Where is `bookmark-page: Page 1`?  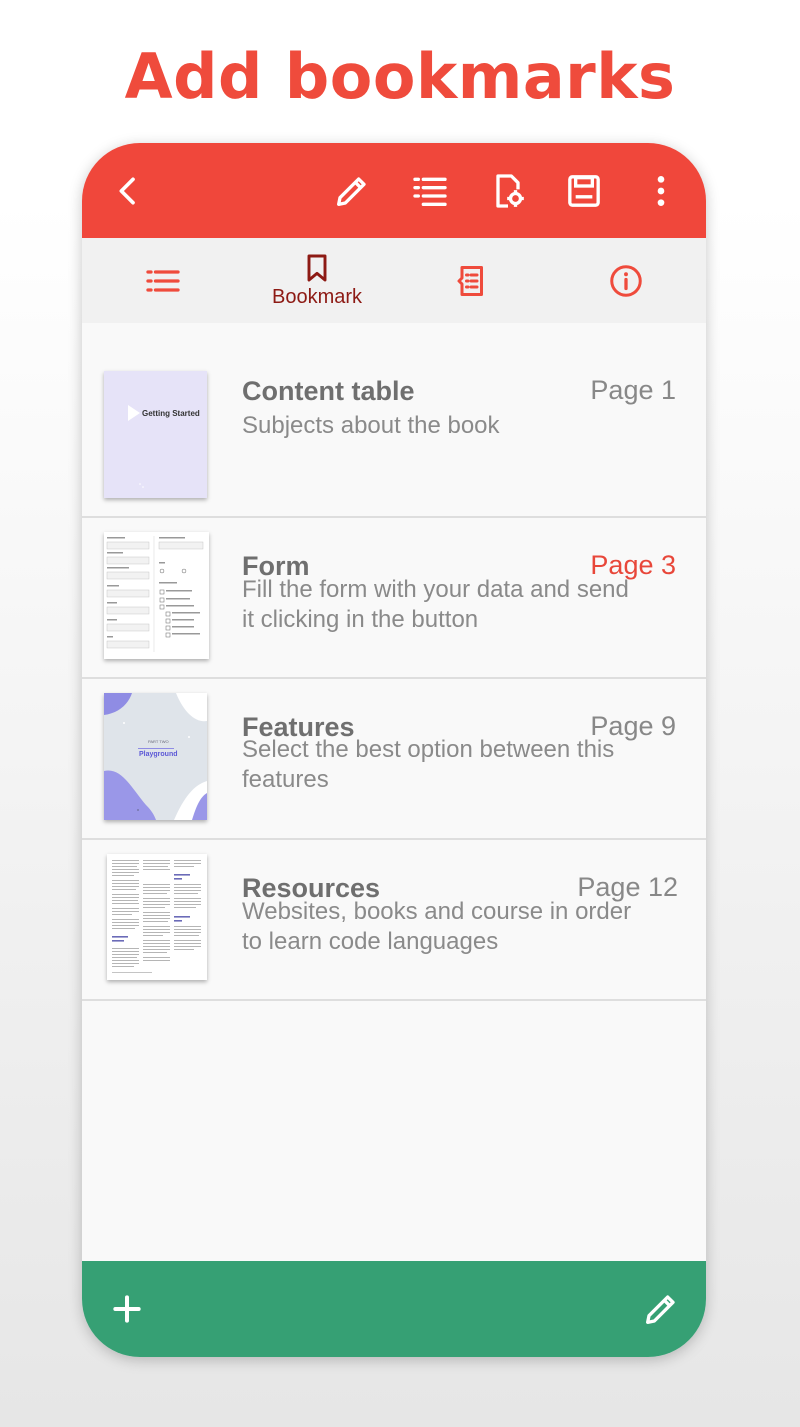
bookmark-page: Page 1 is located at coordinates (633, 390).